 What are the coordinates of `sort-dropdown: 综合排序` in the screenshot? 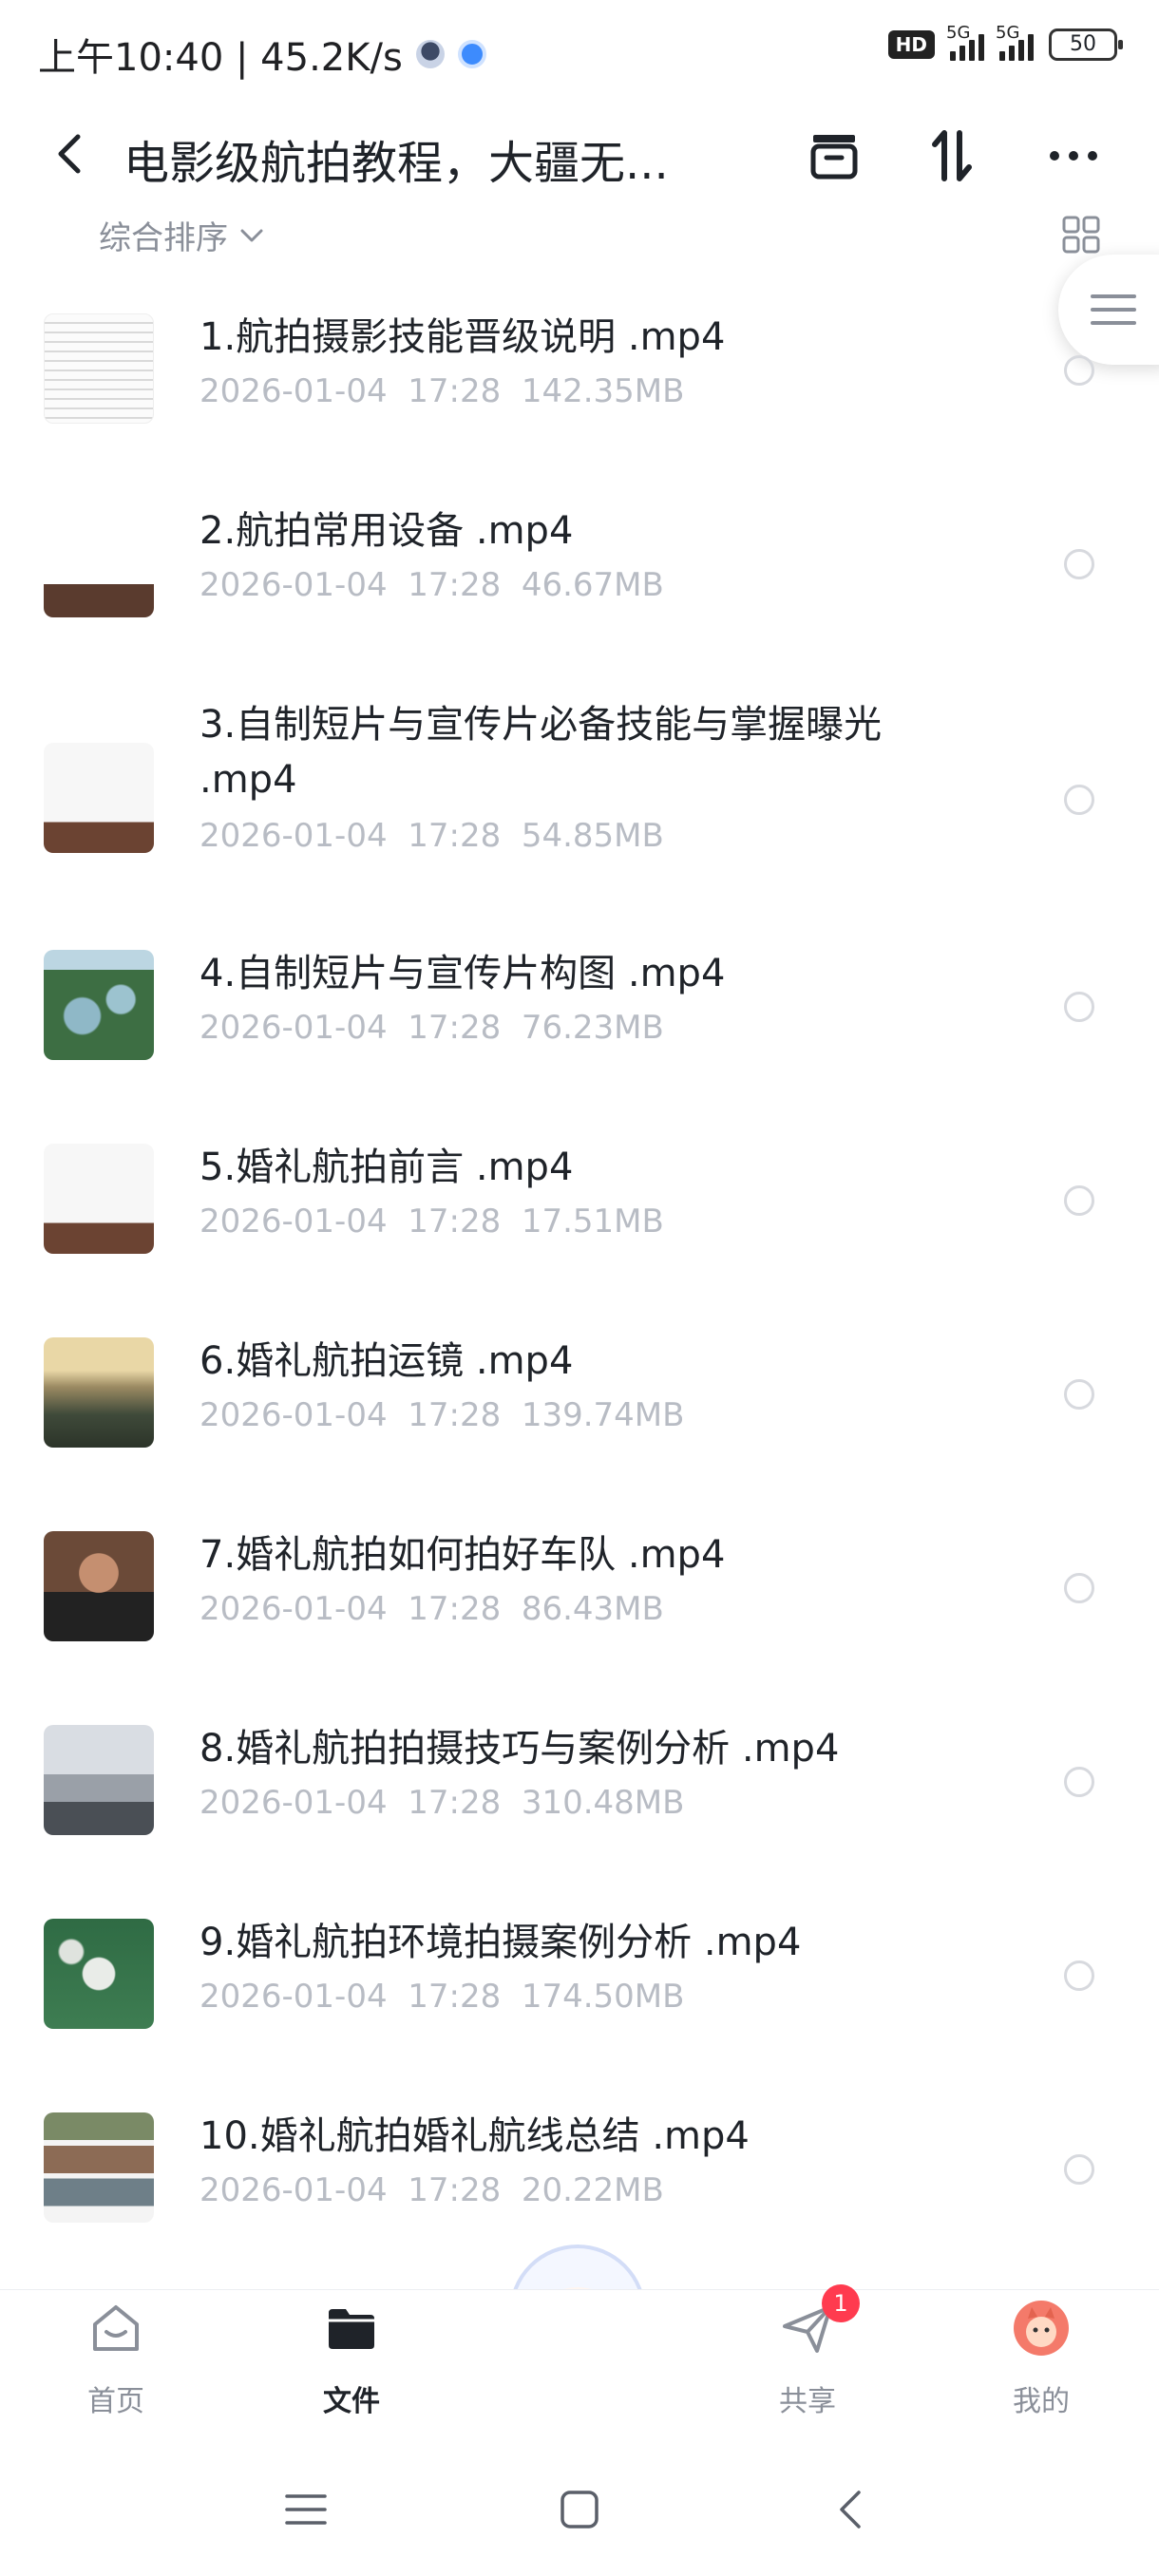 It's located at (182, 235).